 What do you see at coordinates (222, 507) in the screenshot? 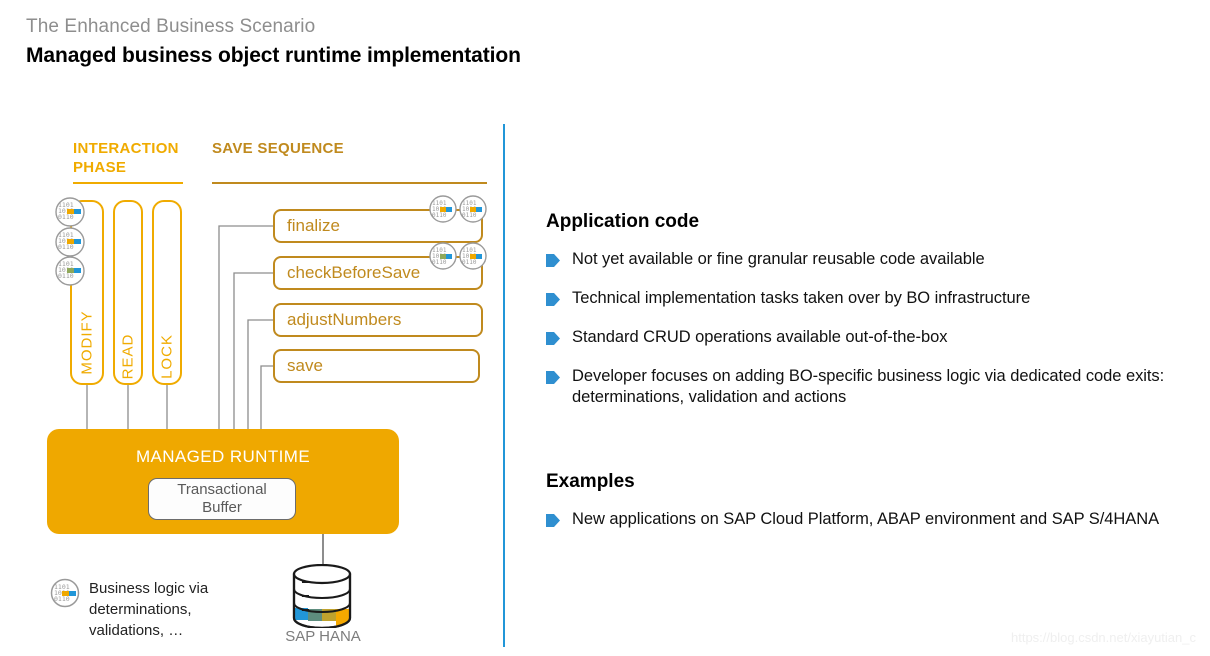
I see `transactional-buffer-line2: Buffer` at bounding box center [222, 507].